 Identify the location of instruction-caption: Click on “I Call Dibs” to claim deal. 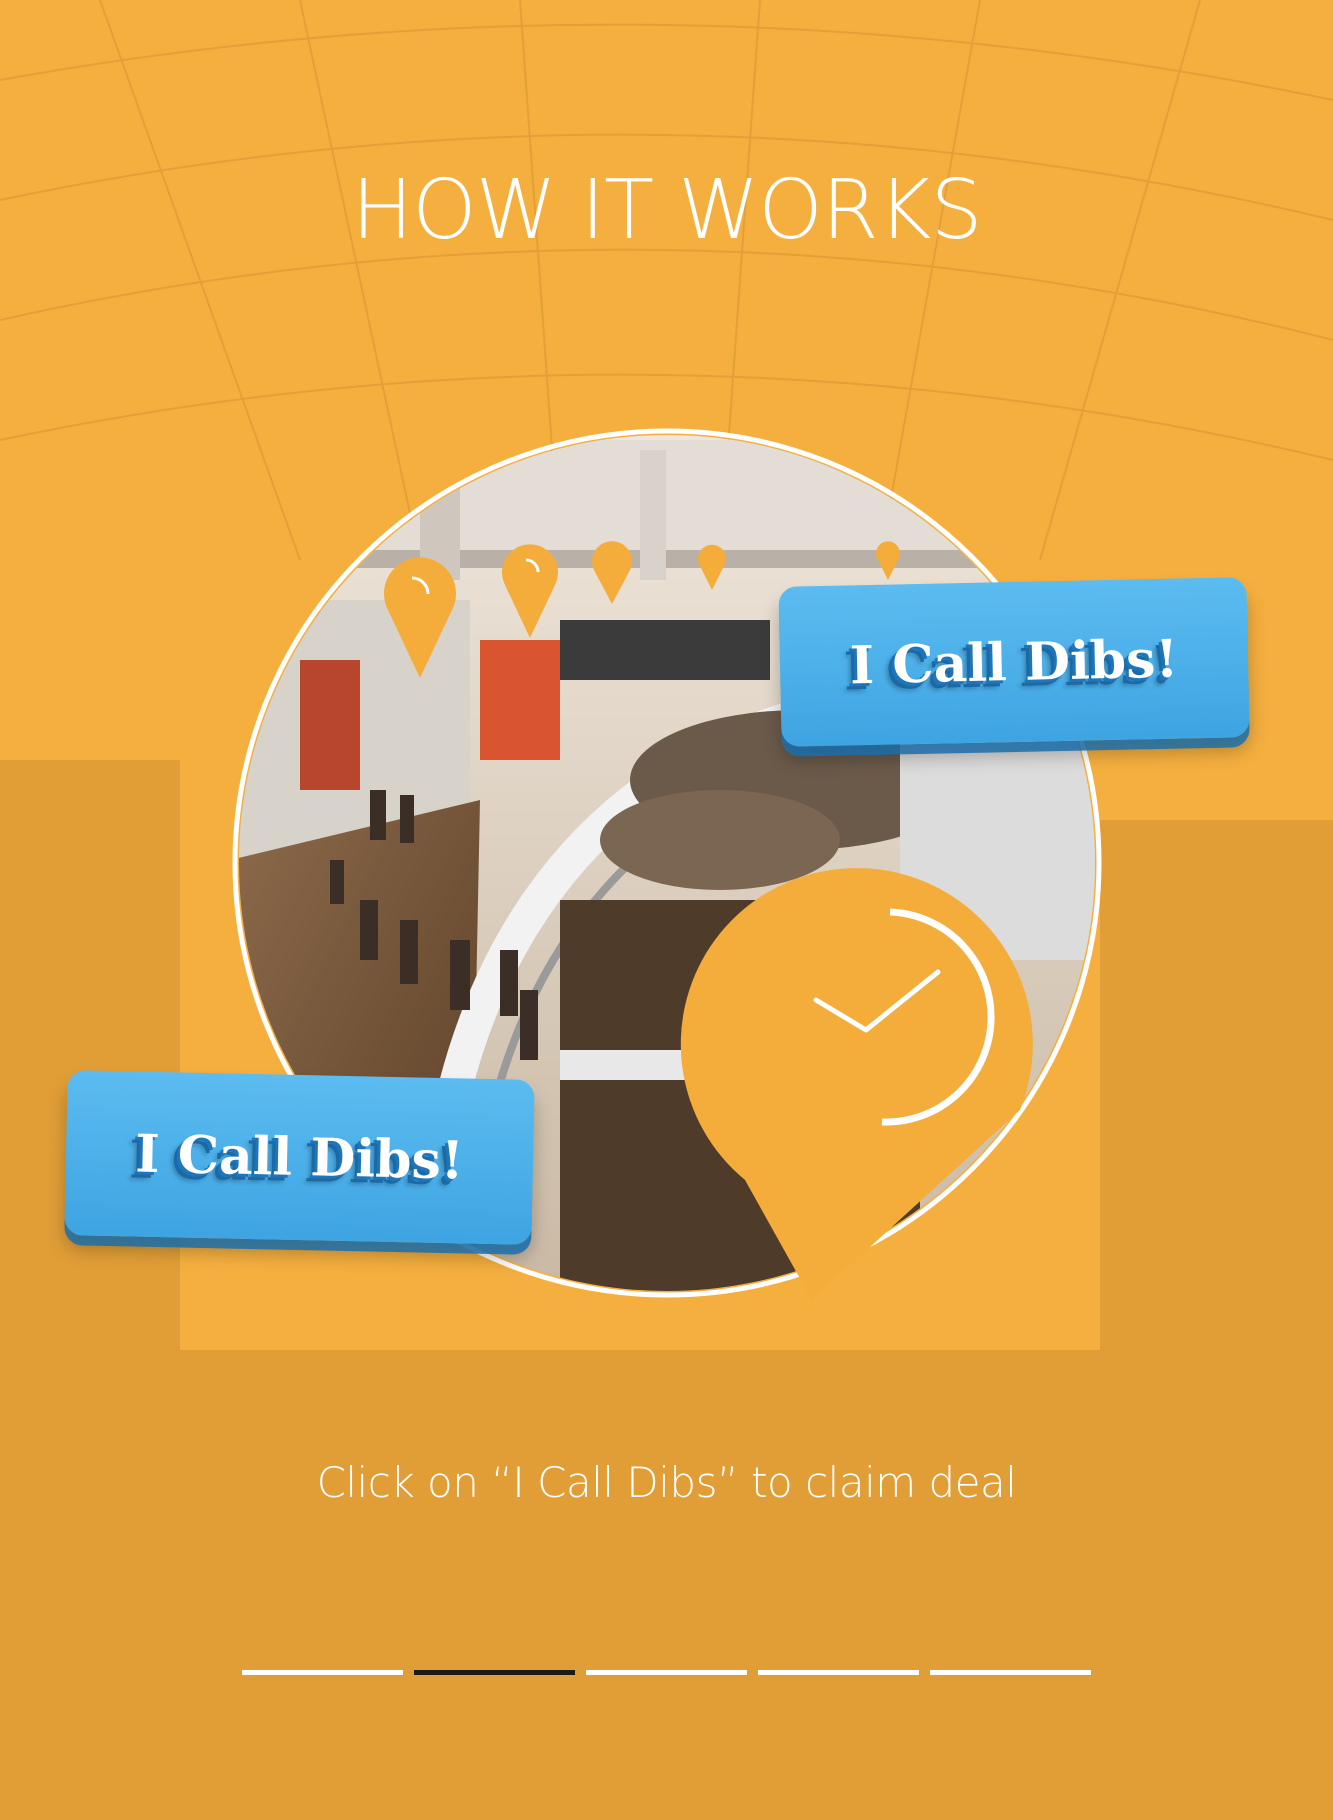
(666, 1482).